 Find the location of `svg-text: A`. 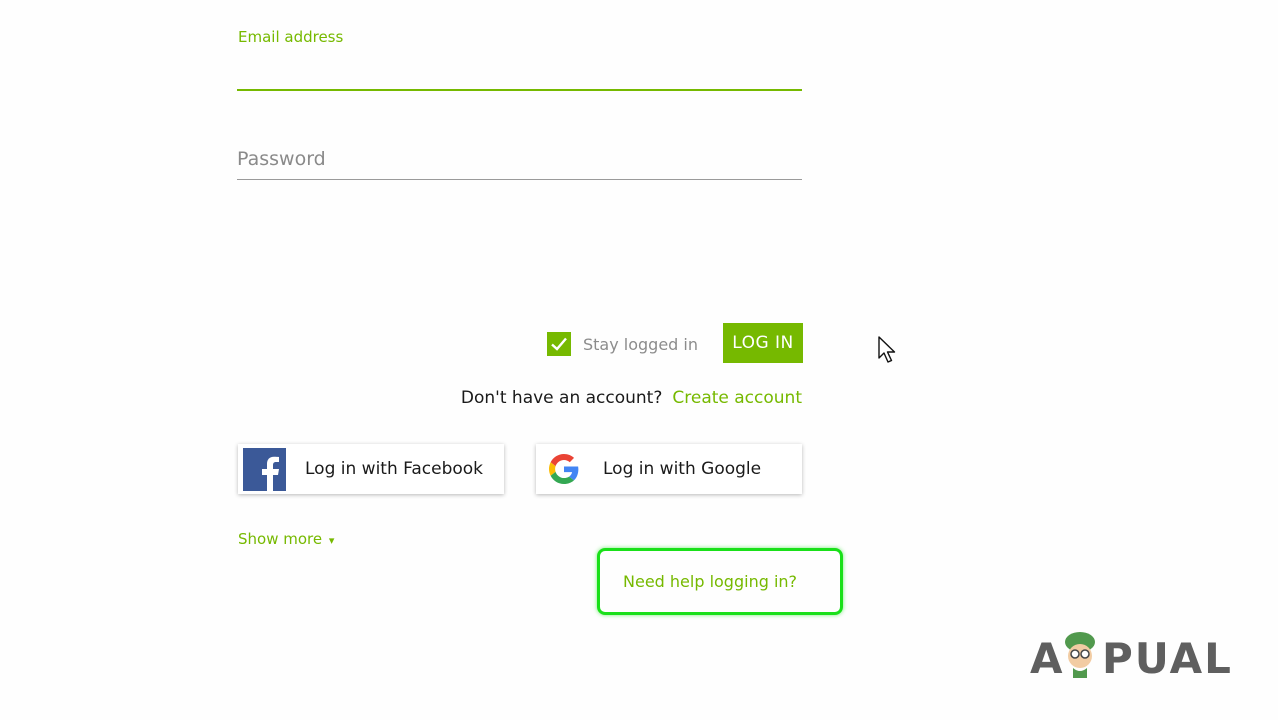

svg-text: A is located at coordinates (1047, 658).